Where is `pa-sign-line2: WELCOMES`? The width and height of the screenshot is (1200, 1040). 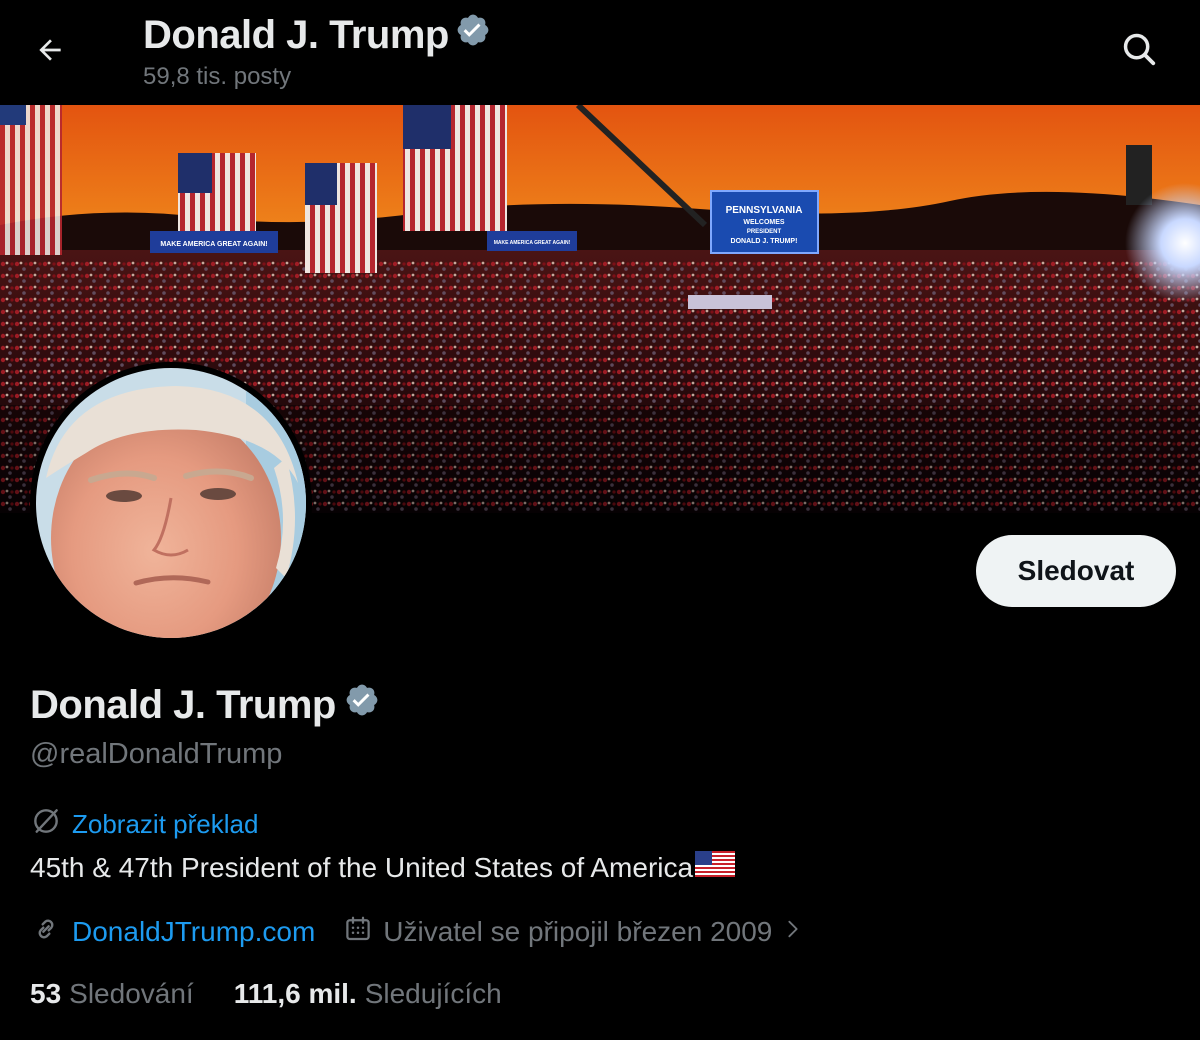
pa-sign-line2: WELCOMES is located at coordinates (764, 222).